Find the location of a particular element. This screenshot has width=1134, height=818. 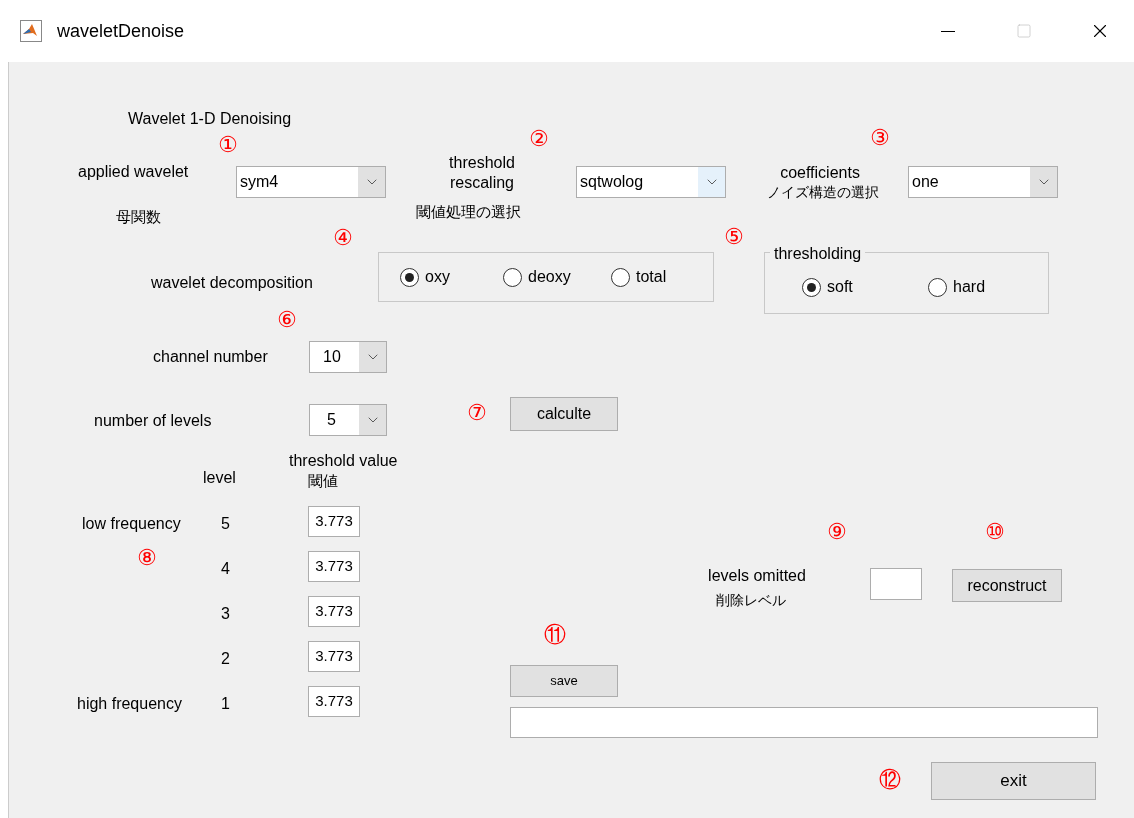

channel-label: channel number is located at coordinates (210, 357).